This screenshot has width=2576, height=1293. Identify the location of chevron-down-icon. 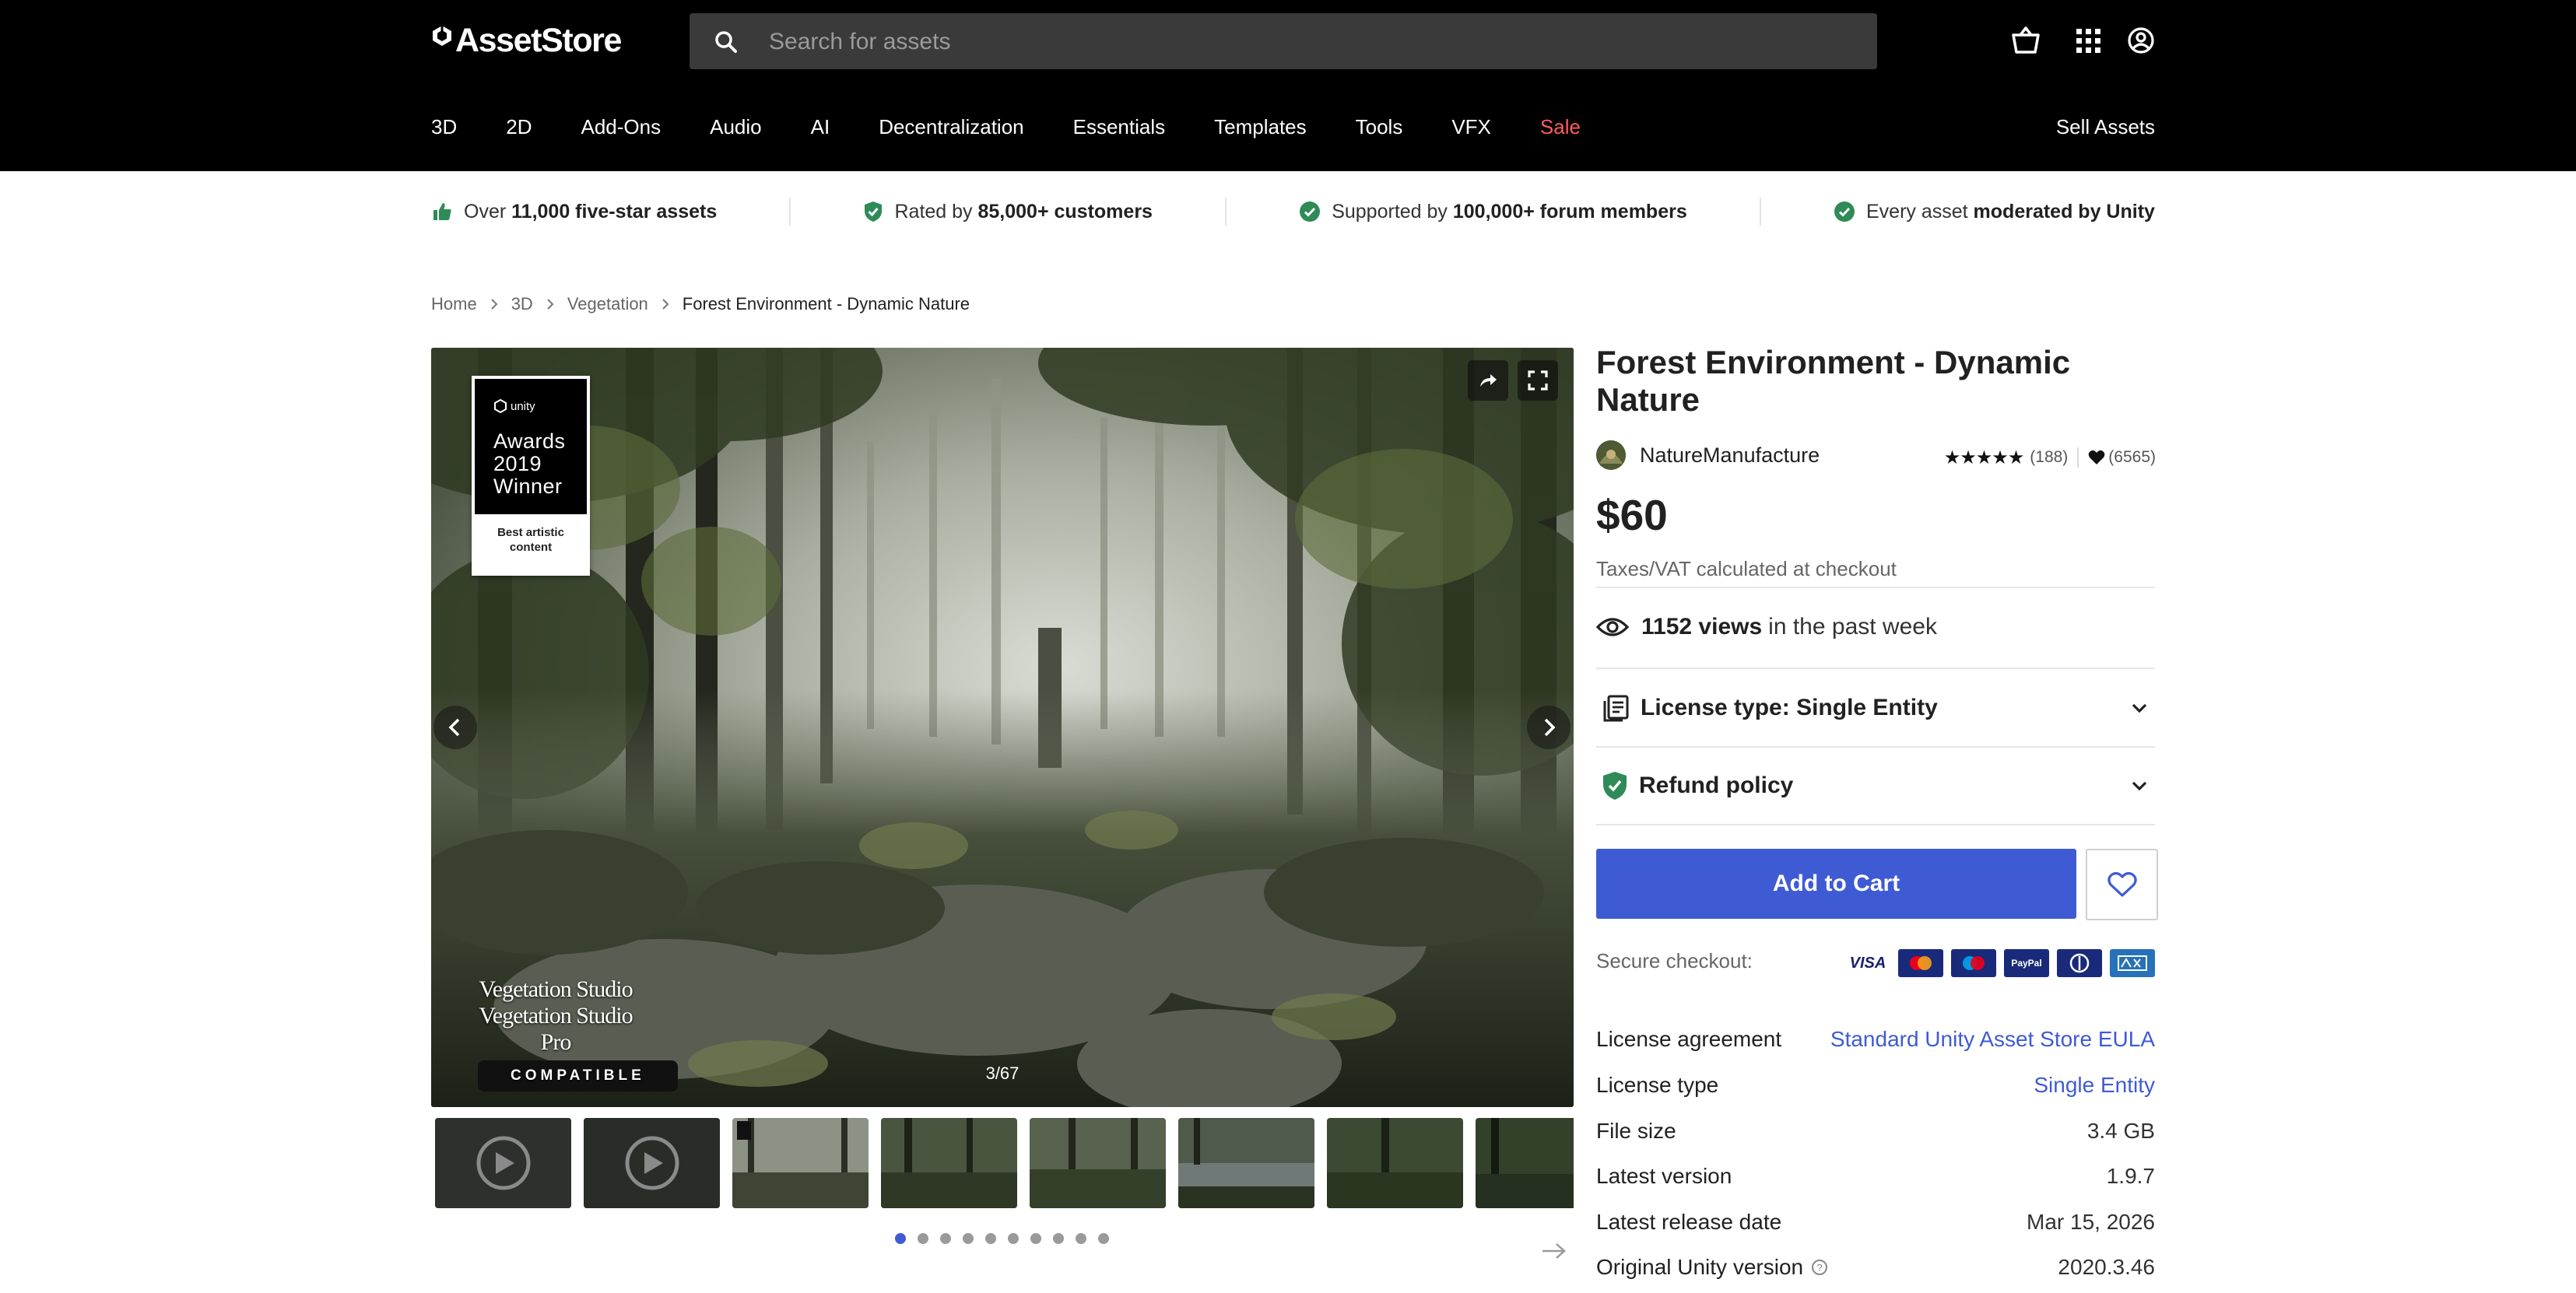
(2139, 708).